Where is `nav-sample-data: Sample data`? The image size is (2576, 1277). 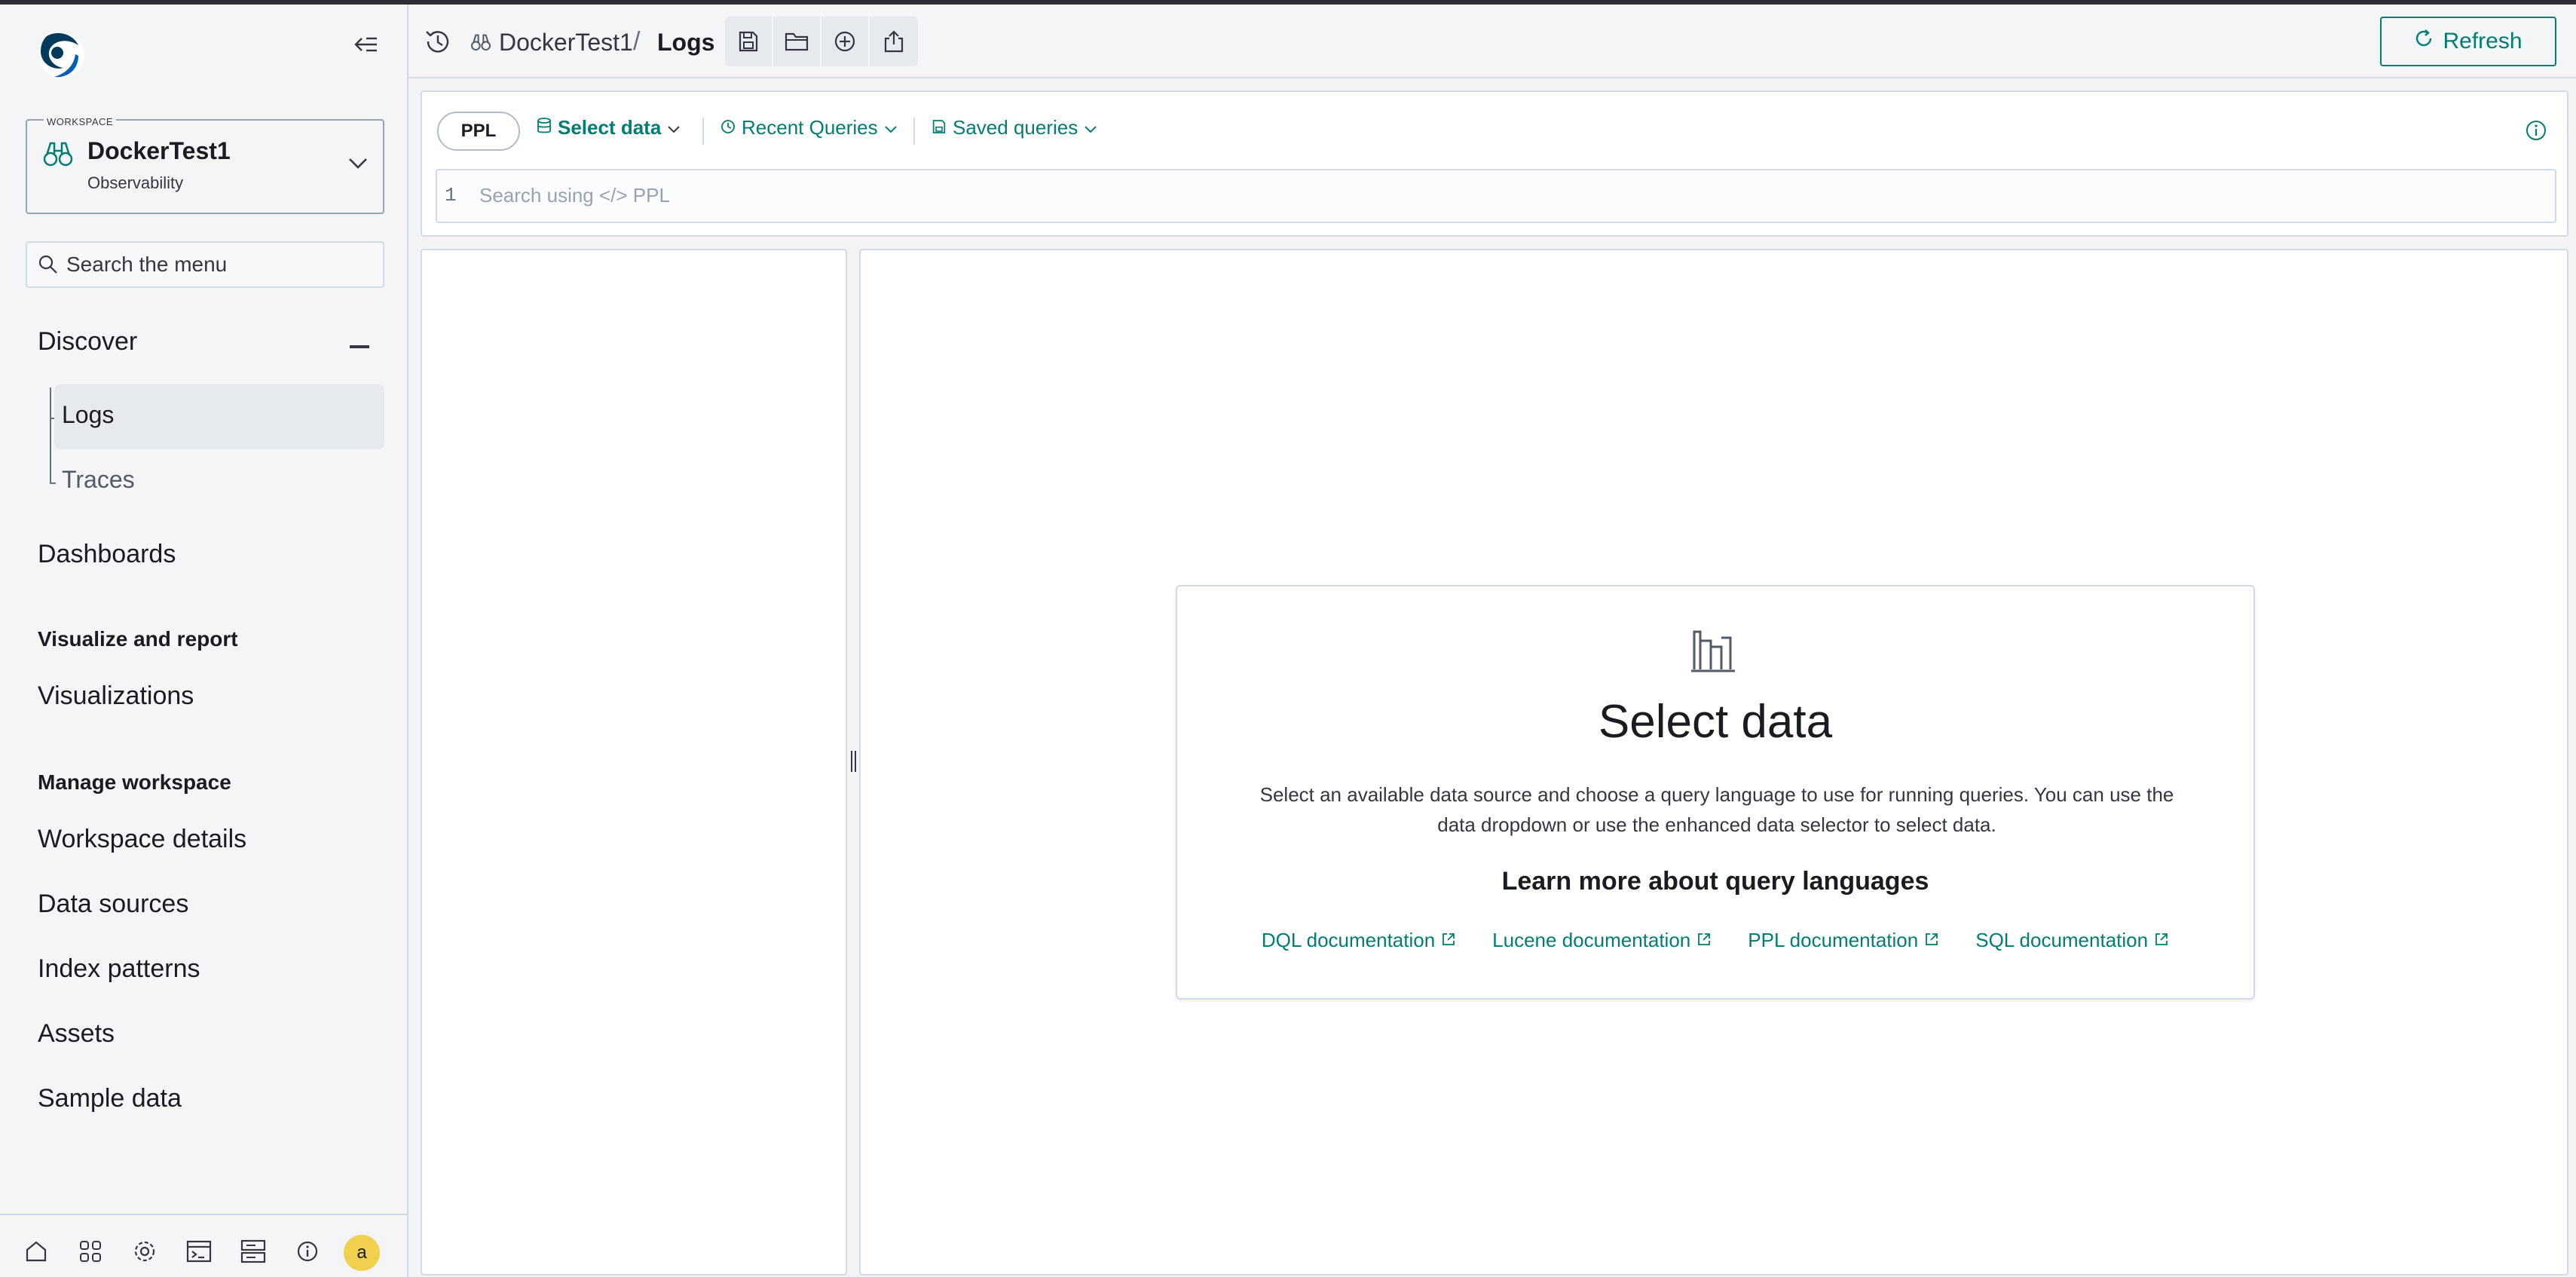 nav-sample-data: Sample data is located at coordinates (110, 1098).